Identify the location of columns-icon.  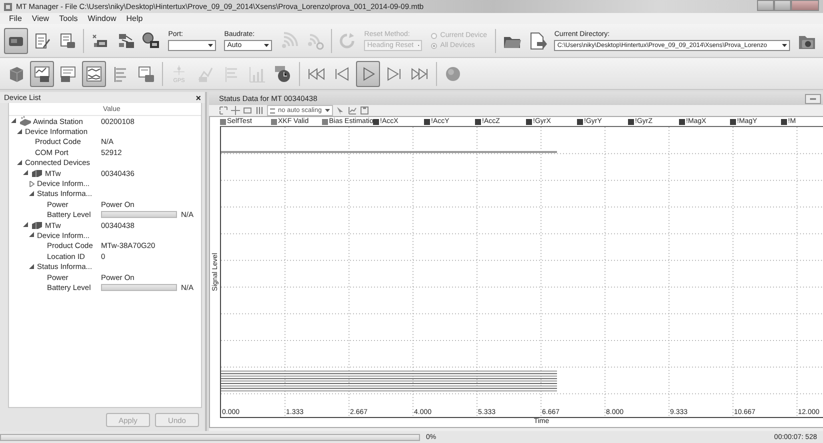
(259, 110).